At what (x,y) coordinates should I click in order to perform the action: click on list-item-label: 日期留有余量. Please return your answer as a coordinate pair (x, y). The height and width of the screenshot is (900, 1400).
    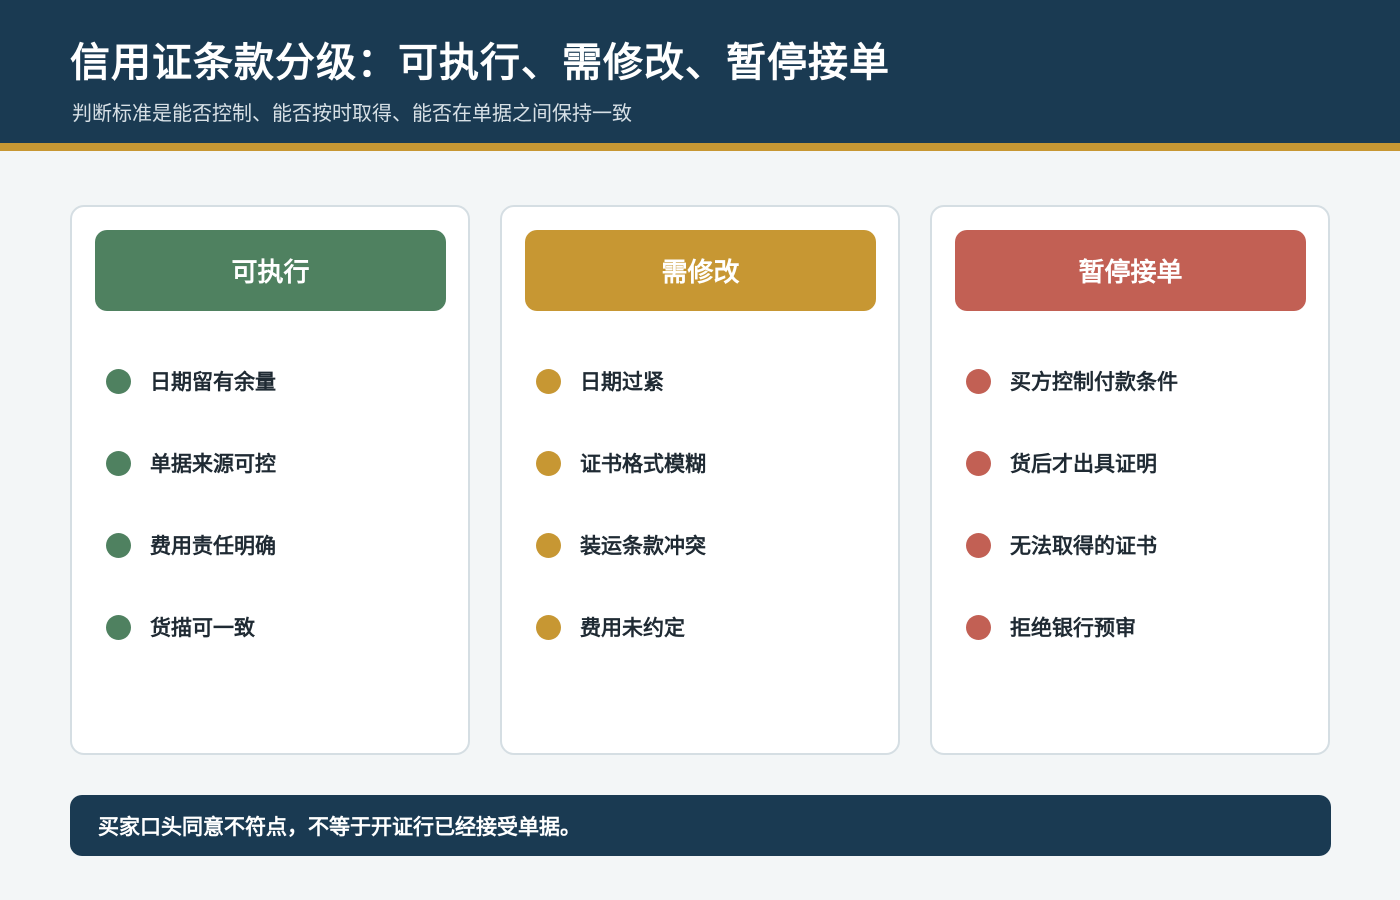
    Looking at the image, I should click on (213, 382).